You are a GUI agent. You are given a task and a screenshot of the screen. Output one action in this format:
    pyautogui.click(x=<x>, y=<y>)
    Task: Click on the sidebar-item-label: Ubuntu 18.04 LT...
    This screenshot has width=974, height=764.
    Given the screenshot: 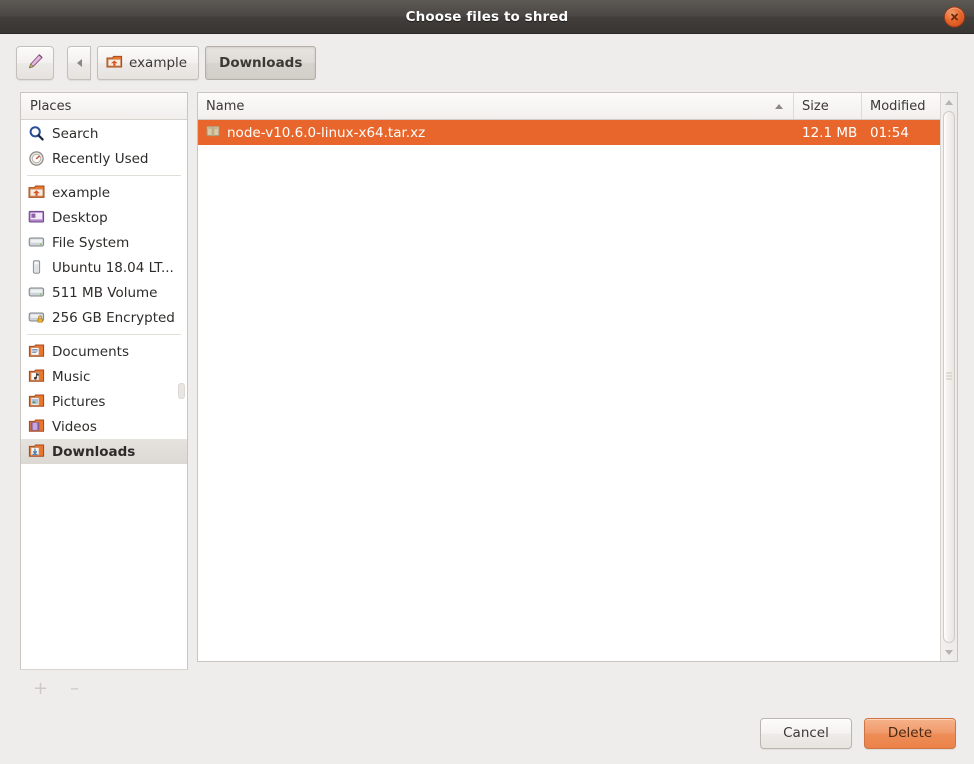 What is the action you would take?
    pyautogui.click(x=113, y=267)
    